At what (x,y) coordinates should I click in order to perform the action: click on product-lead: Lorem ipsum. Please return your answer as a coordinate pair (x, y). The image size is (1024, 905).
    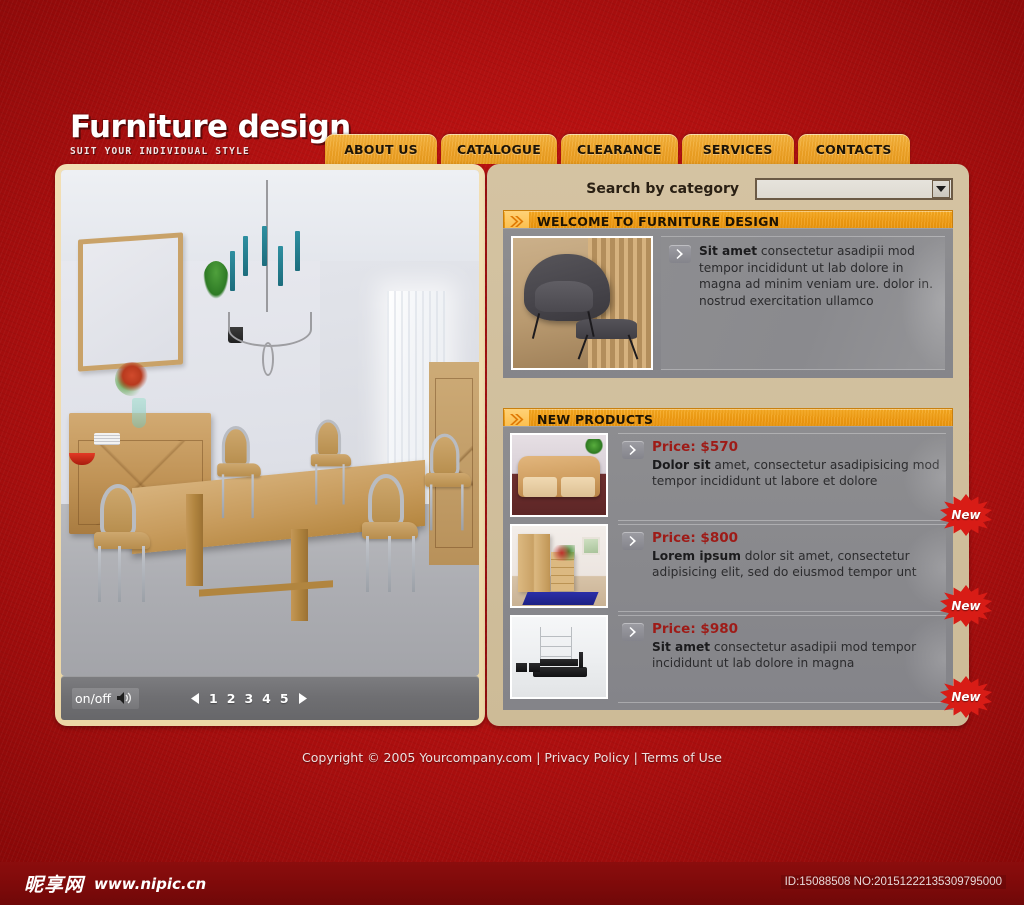
    Looking at the image, I should click on (696, 556).